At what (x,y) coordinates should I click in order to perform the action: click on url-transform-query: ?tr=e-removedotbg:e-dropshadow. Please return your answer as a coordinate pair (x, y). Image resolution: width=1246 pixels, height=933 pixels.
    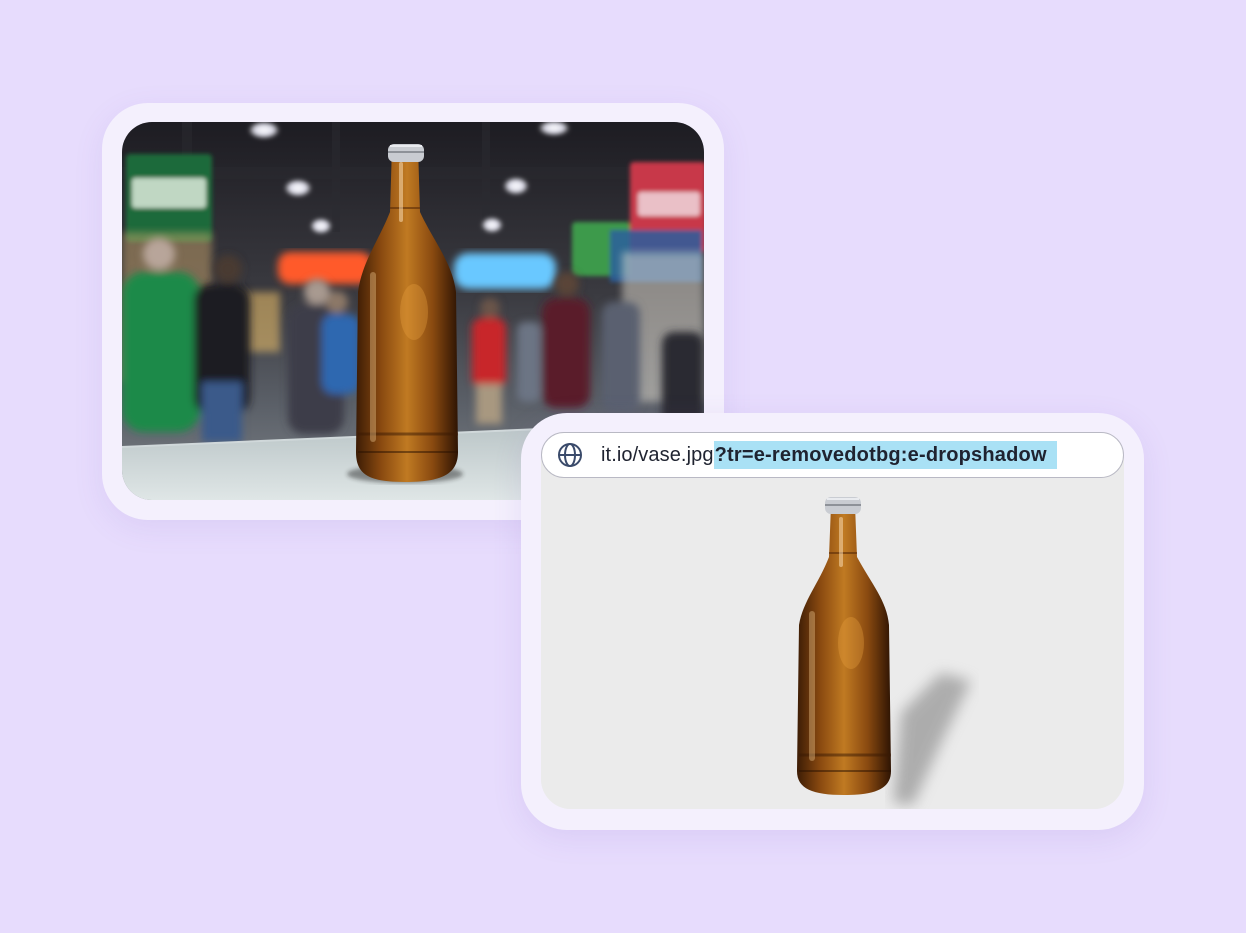
    Looking at the image, I should click on (885, 455).